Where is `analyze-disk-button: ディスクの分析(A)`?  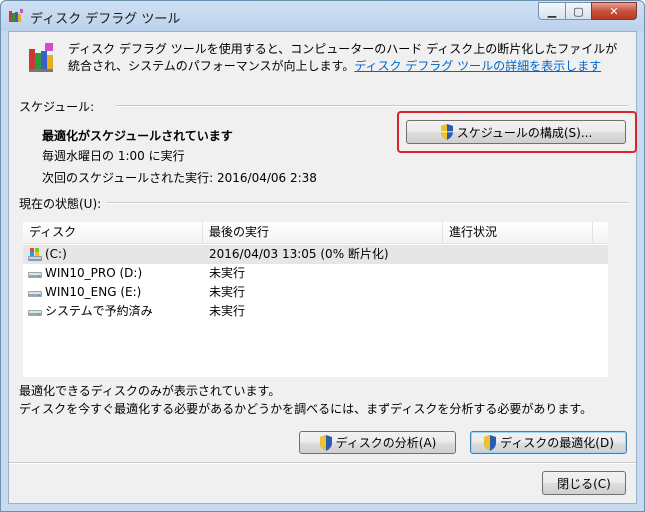 analyze-disk-button: ディスクの分析(A) is located at coordinates (377, 442).